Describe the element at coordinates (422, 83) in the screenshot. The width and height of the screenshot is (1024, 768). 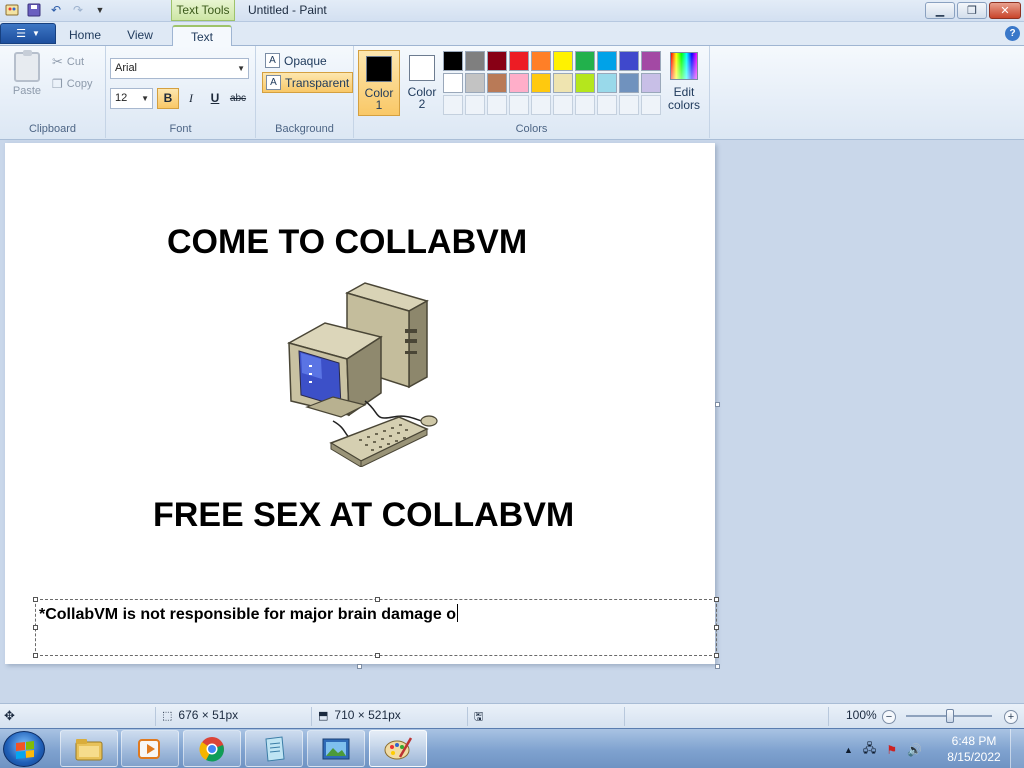
I see `color2-button: Color 2` at that location.